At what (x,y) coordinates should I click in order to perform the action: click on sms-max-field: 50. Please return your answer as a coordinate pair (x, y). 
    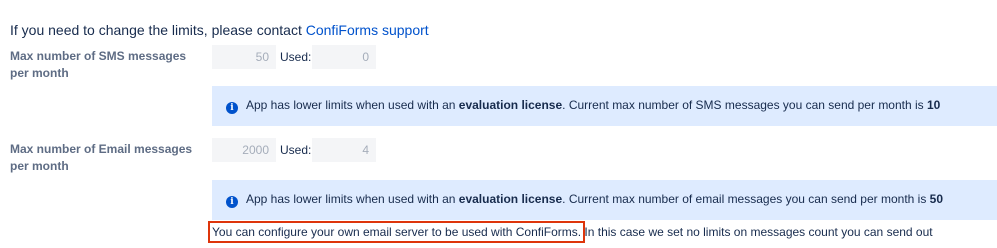
    Looking at the image, I should click on (244, 57).